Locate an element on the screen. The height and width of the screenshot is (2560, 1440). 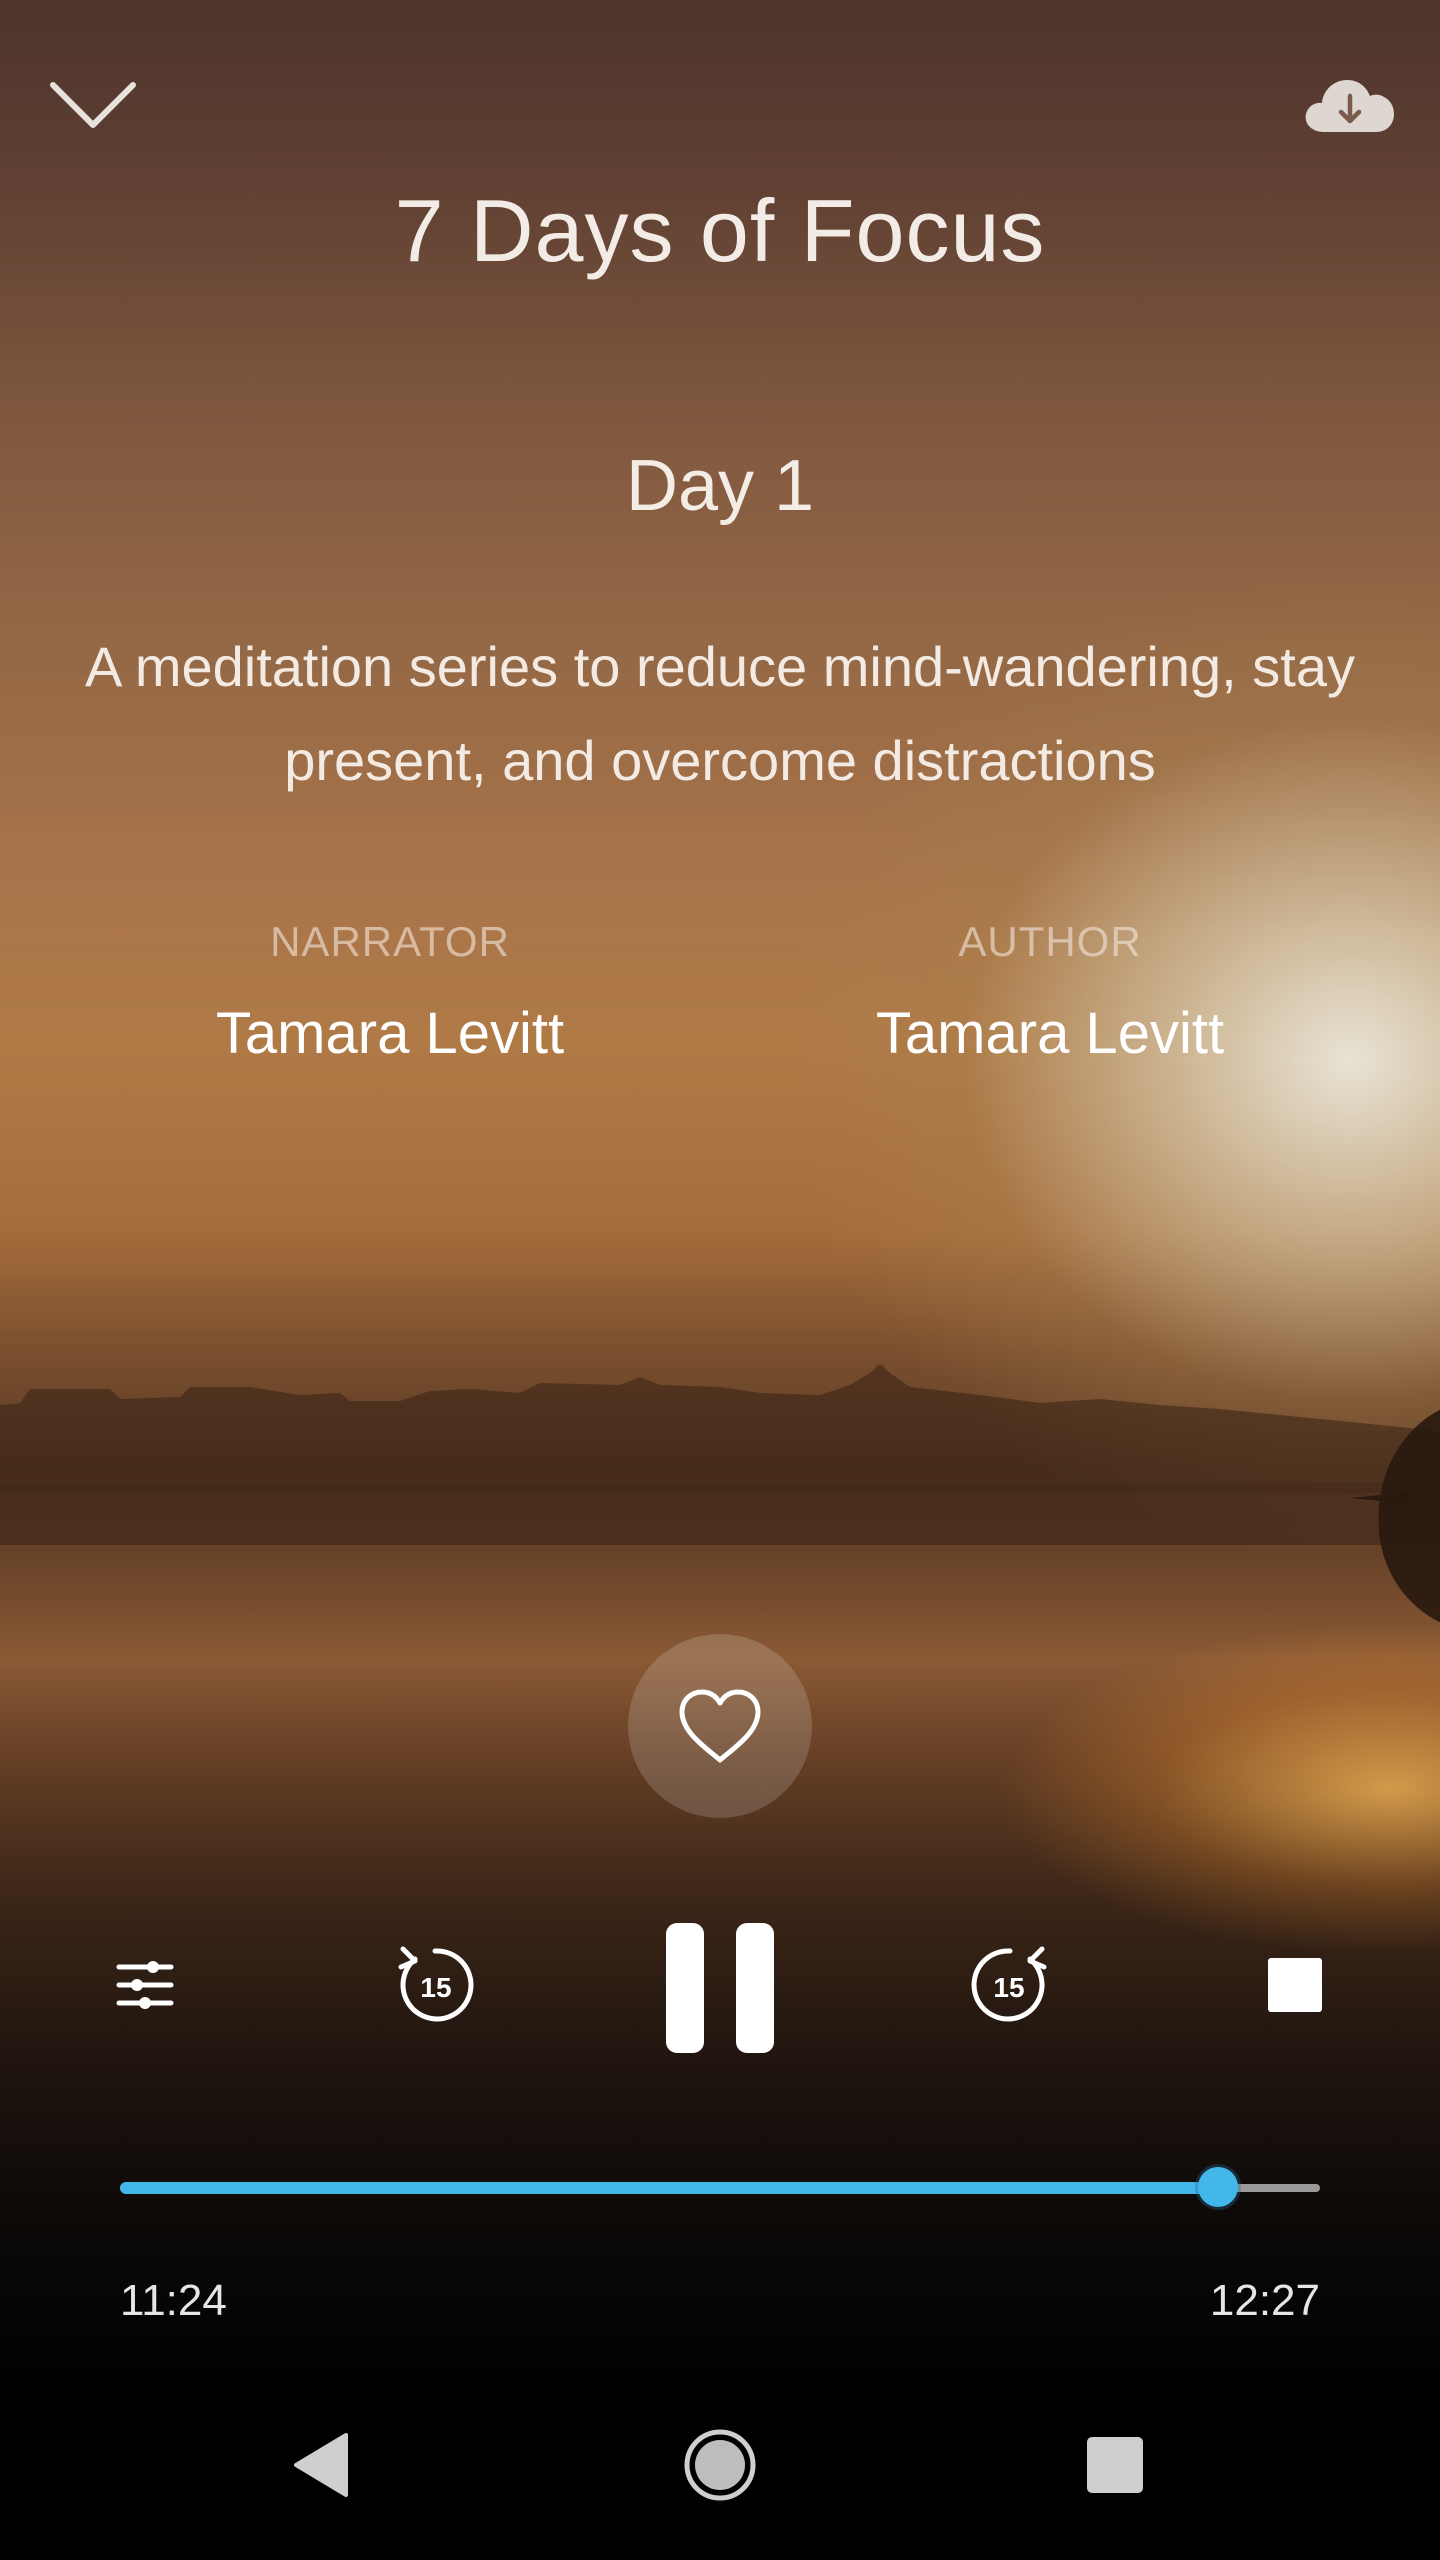
back-triangle-icon is located at coordinates (321, 2465).